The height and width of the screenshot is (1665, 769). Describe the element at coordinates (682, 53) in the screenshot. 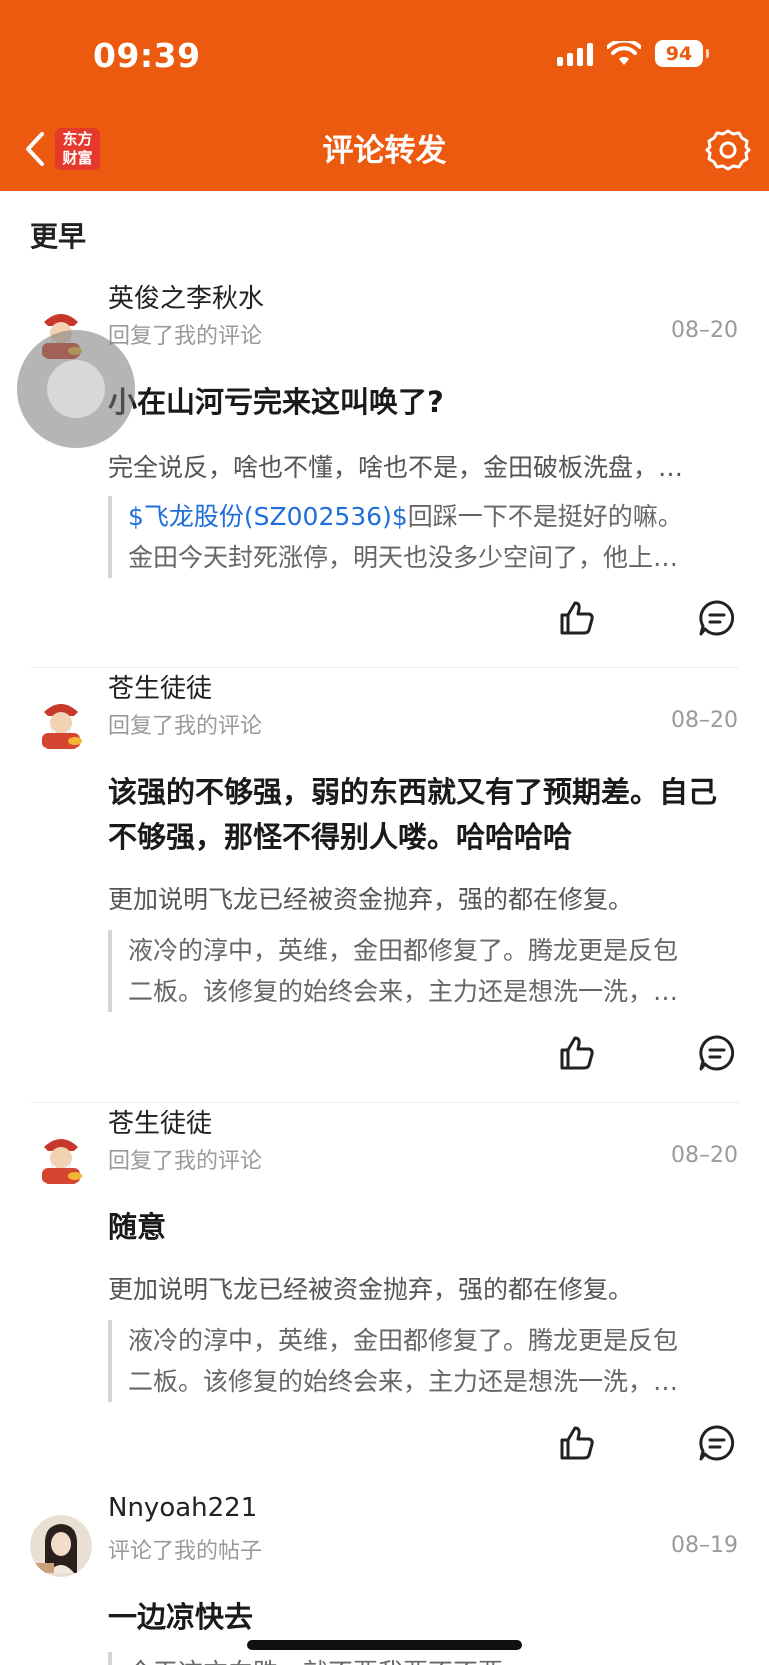

I see `battery-indicator: 94` at that location.